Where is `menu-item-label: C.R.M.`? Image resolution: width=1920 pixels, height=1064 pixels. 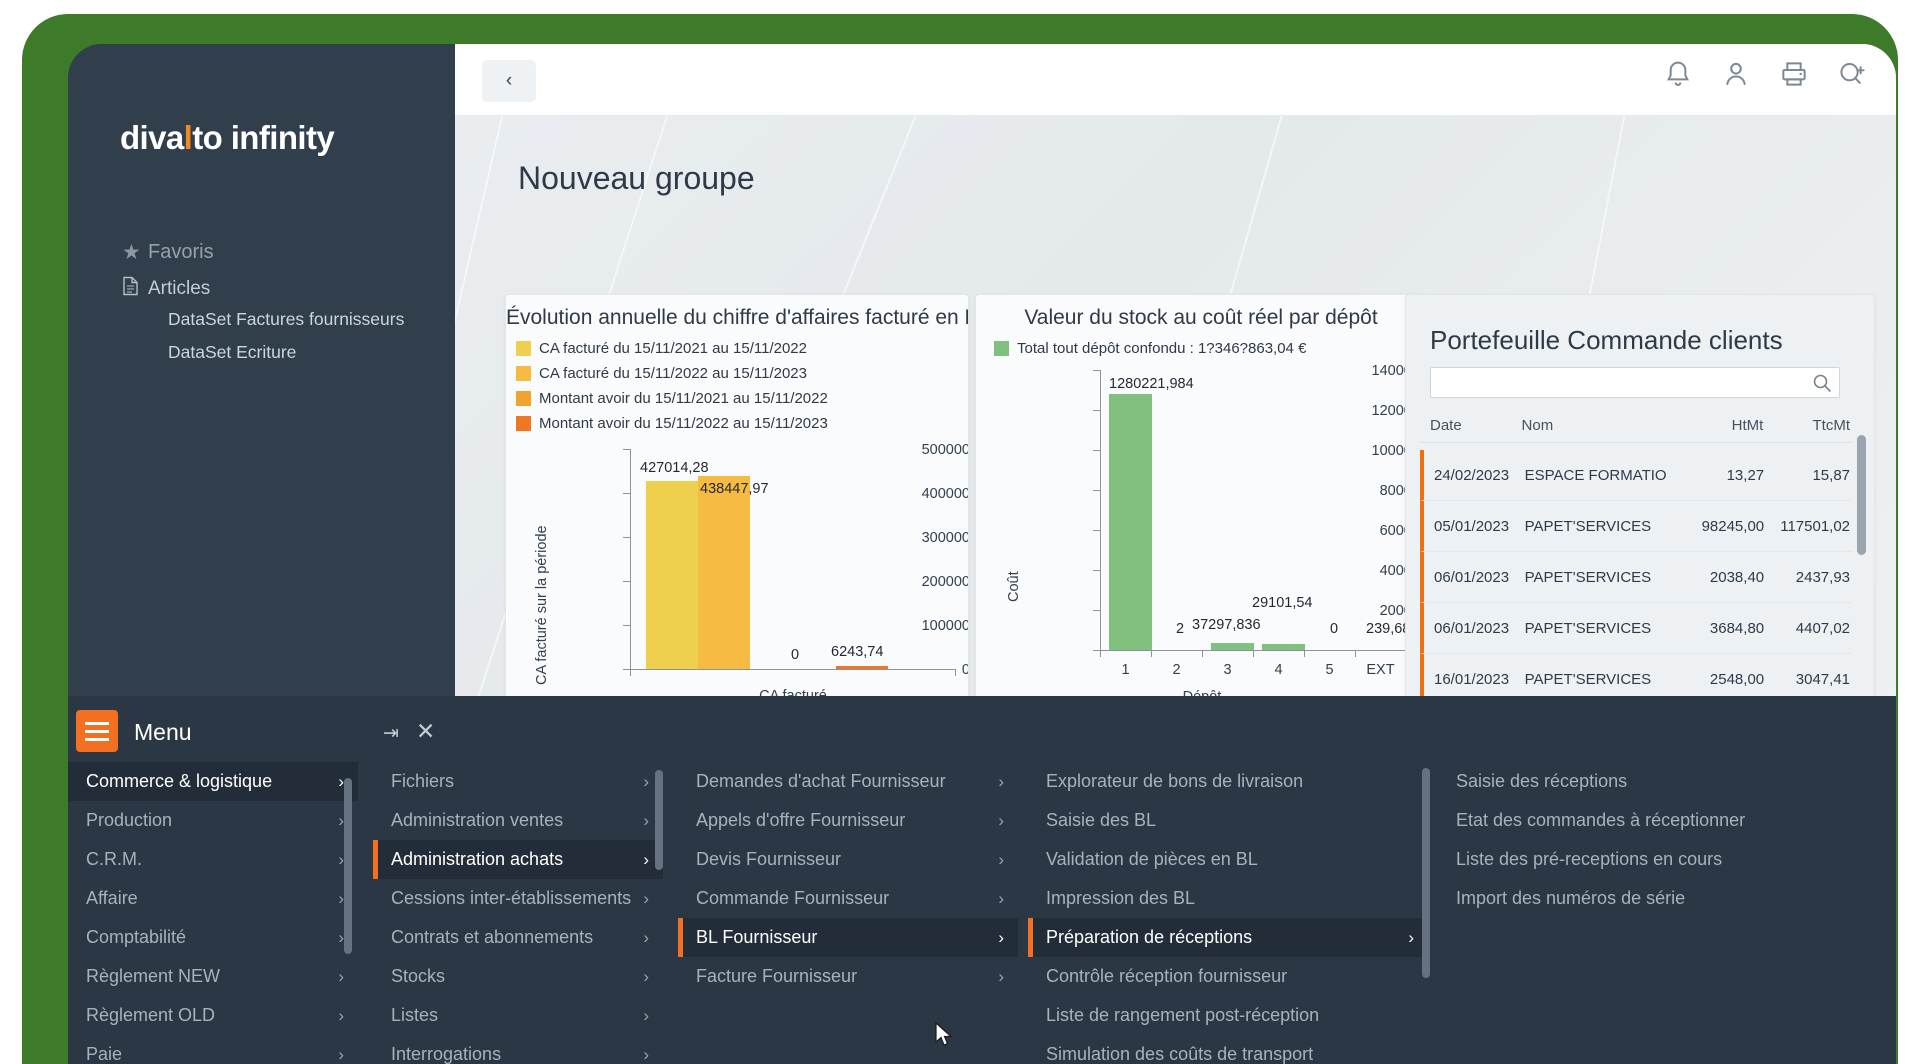
menu-item-label: C.R.M. is located at coordinates (114, 859).